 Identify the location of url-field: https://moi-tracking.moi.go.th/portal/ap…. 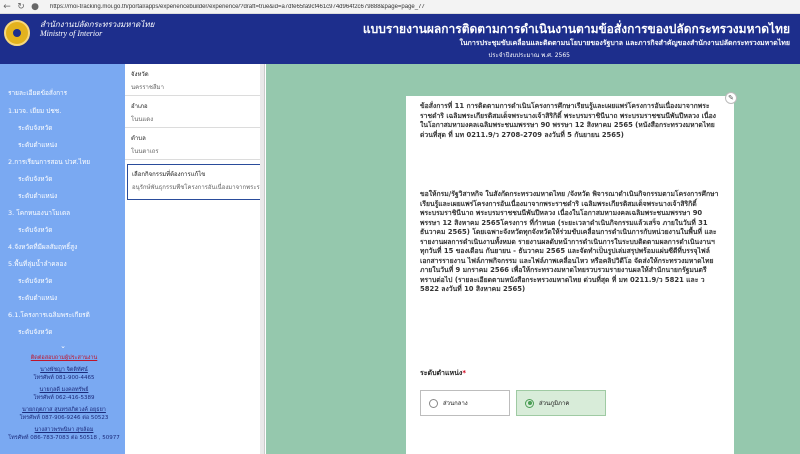
(237, 7).